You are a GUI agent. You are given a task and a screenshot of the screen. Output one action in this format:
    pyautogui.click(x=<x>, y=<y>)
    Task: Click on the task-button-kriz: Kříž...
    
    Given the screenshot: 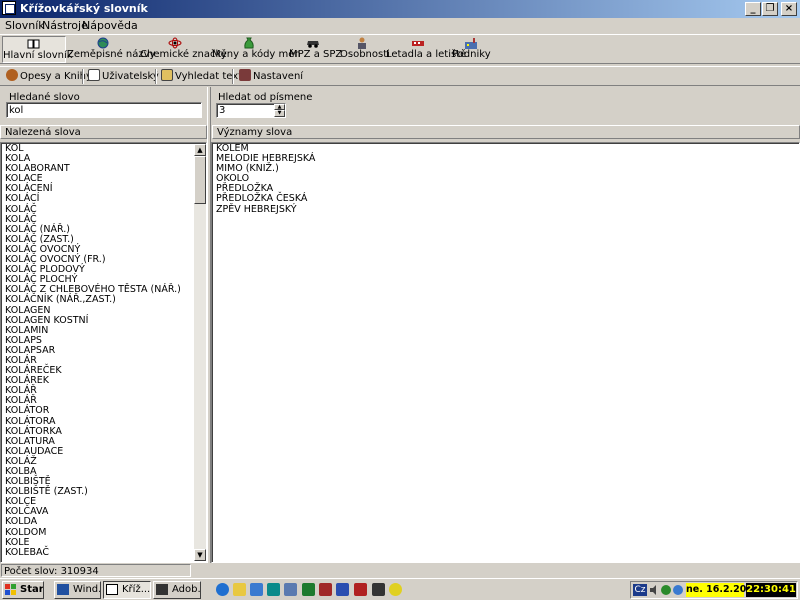 What is the action you would take?
    pyautogui.click(x=127, y=590)
    